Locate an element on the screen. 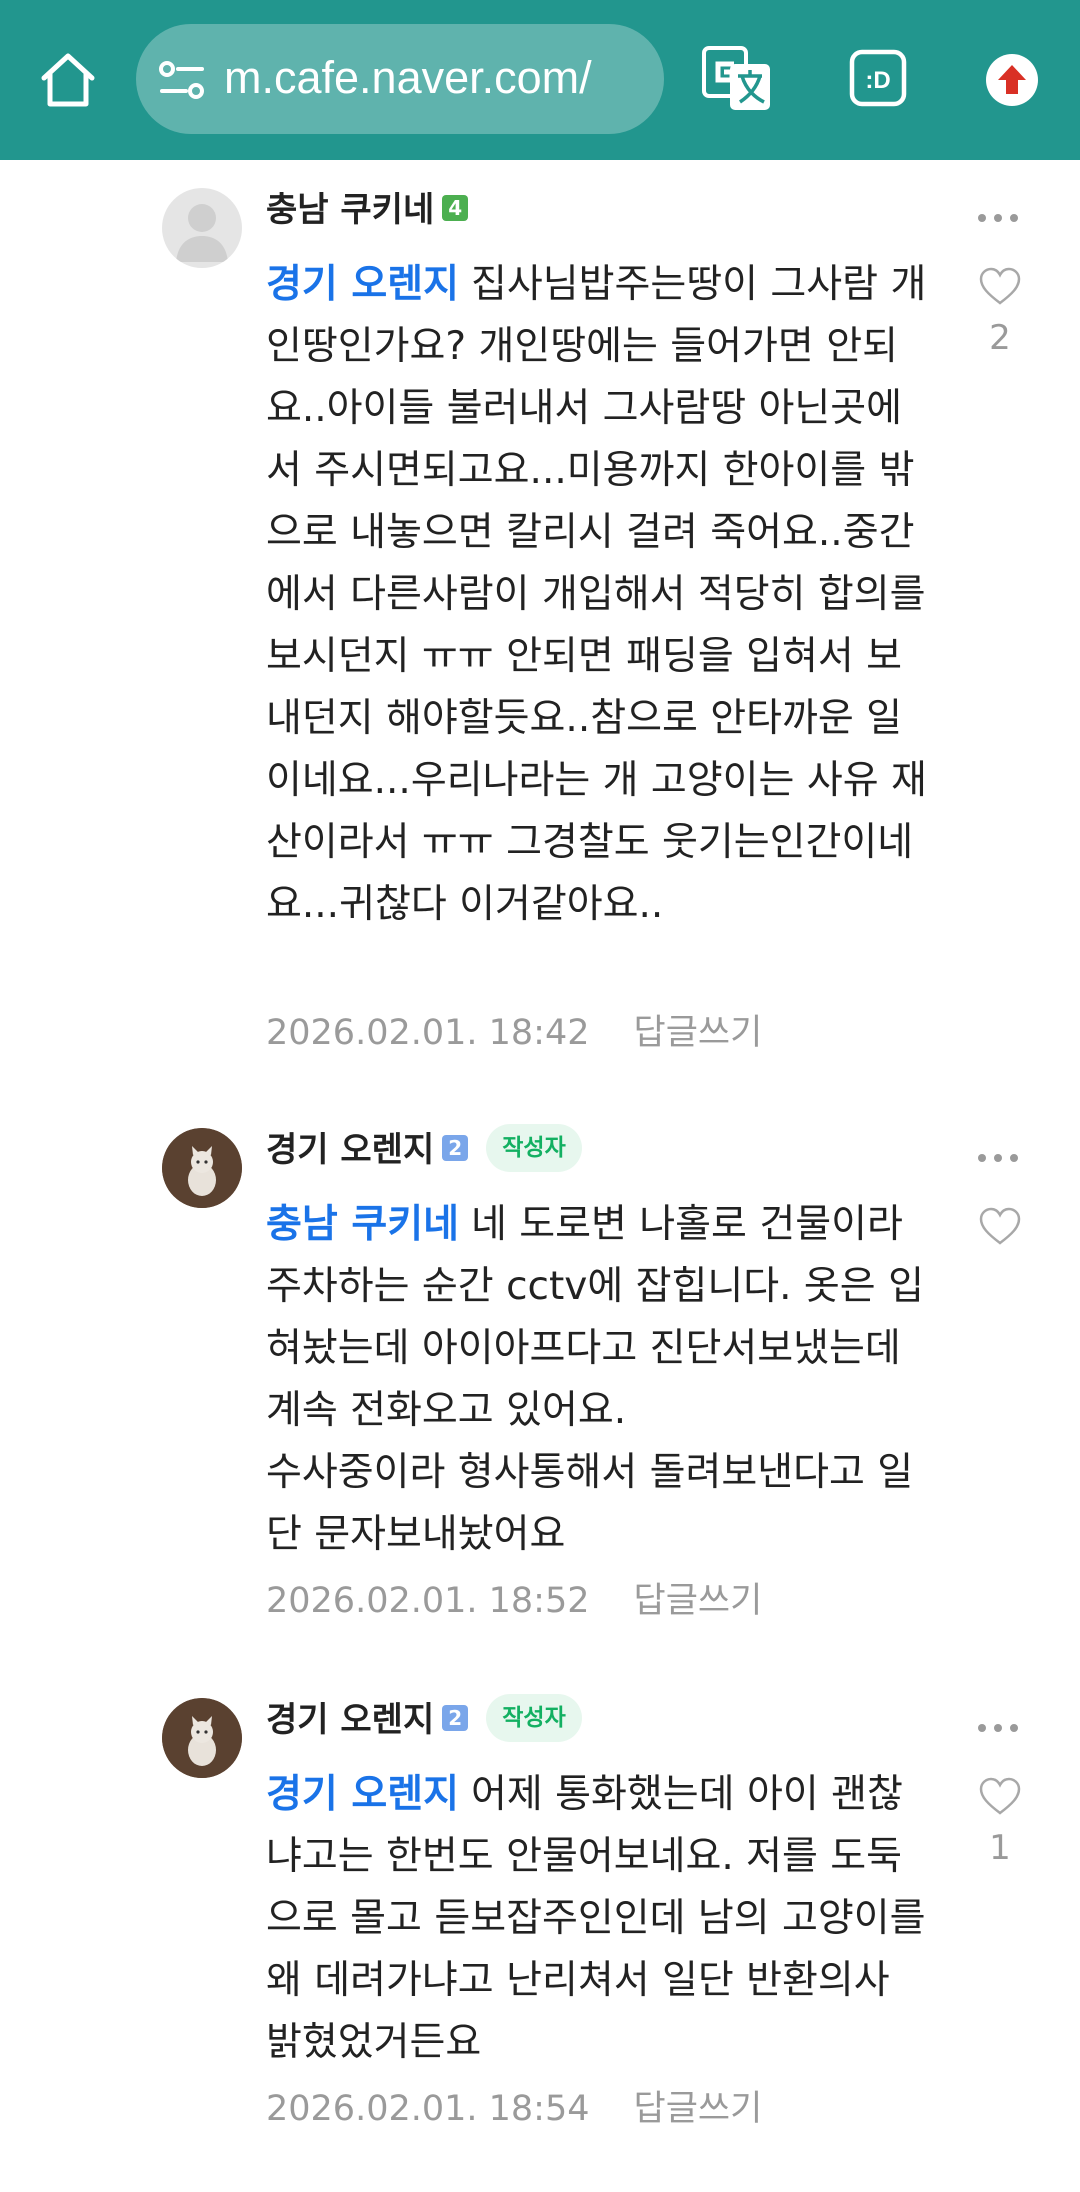  svg-text: :D is located at coordinates (877, 80).